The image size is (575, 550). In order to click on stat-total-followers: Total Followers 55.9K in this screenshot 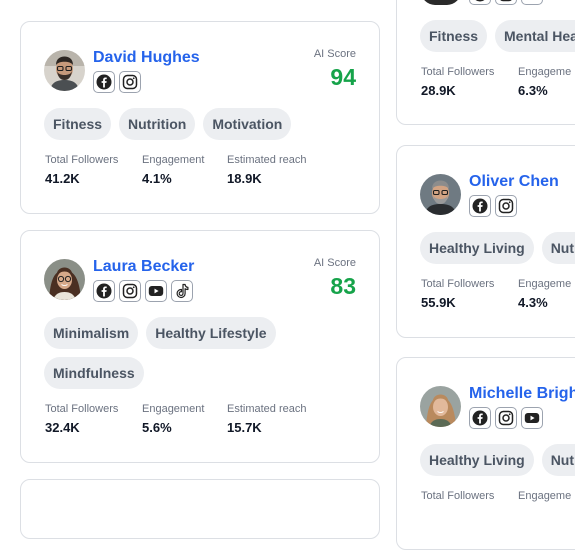, I will do `click(457, 294)`.